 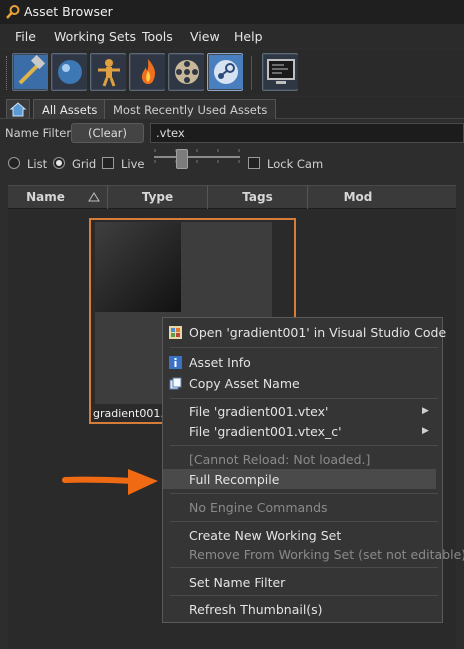 I want to click on vscode-icon, so click(x=175, y=332).